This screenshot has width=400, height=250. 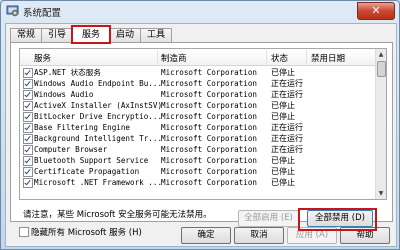 I want to click on close-button: ✕, so click(x=376, y=11).